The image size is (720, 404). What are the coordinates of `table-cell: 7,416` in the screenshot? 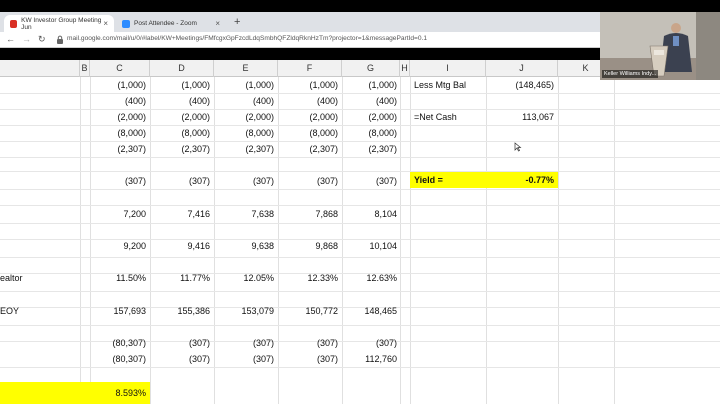 It's located at (180, 214).